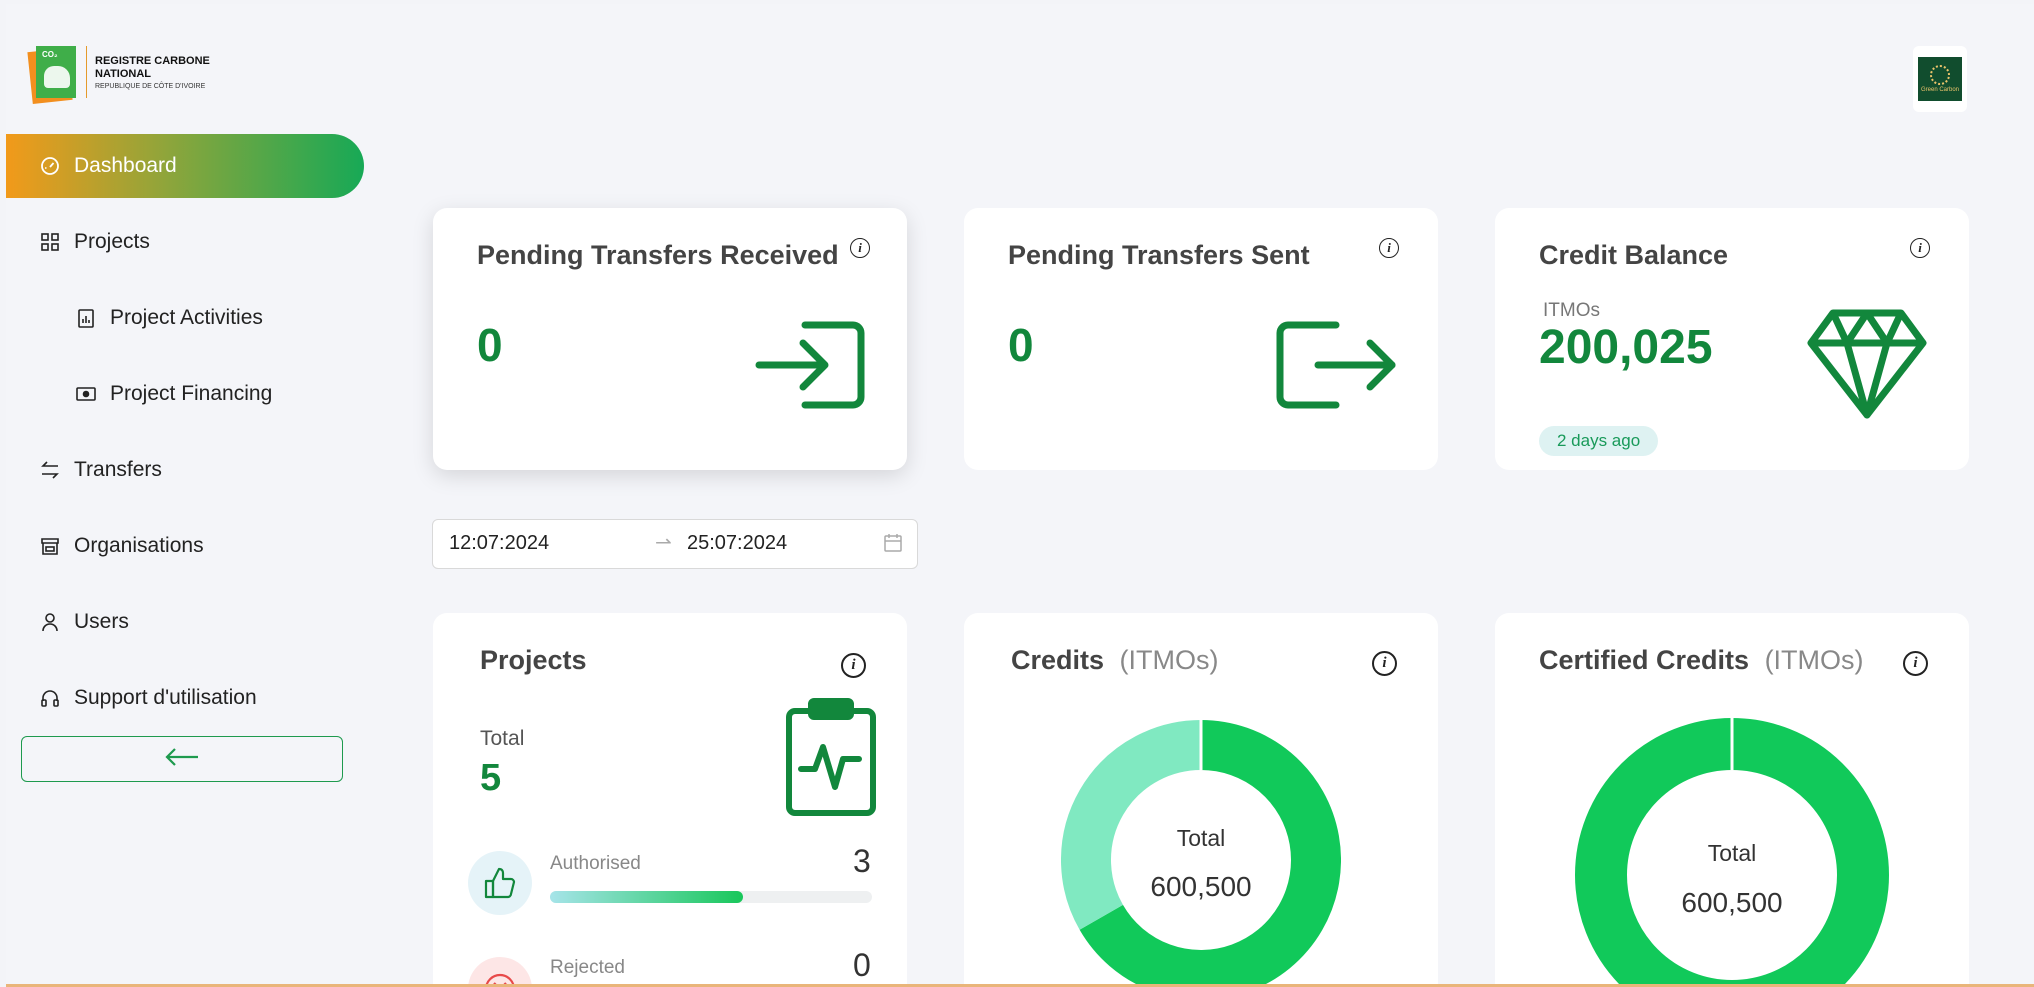 This screenshot has width=2034, height=987. I want to click on credits-center-label: Total, so click(1201, 838).